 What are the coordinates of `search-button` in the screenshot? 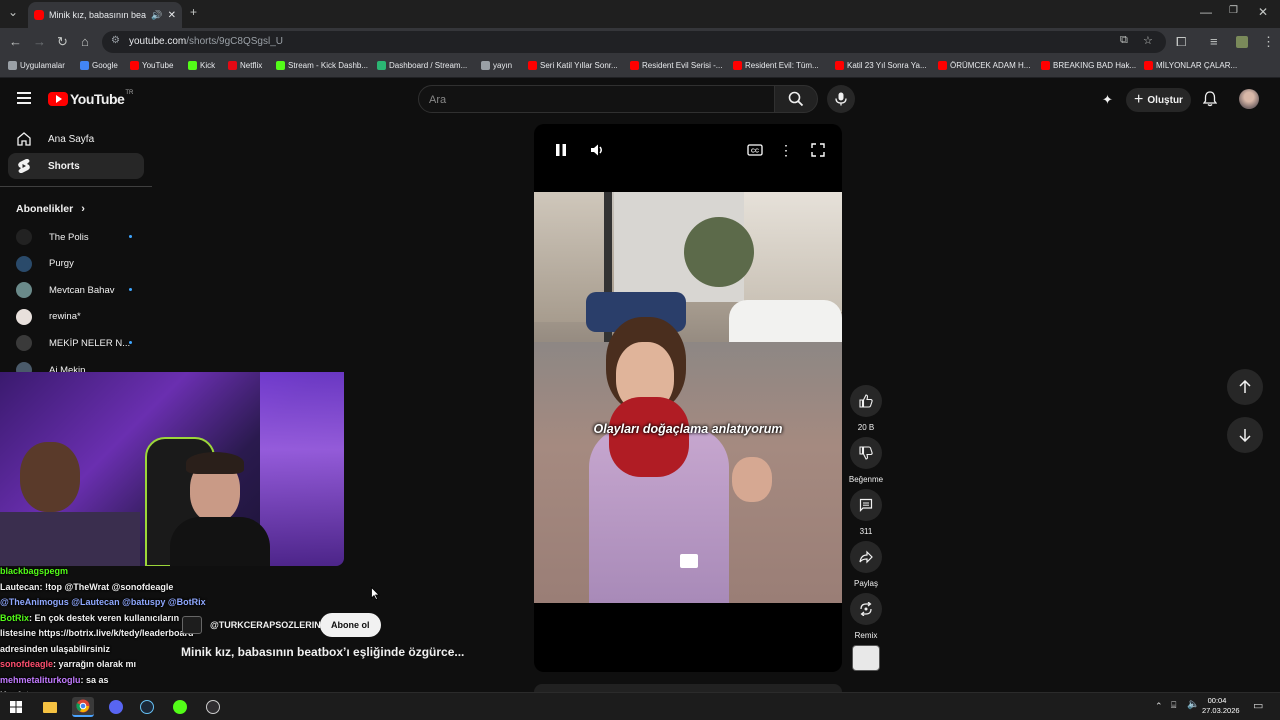 It's located at (796, 99).